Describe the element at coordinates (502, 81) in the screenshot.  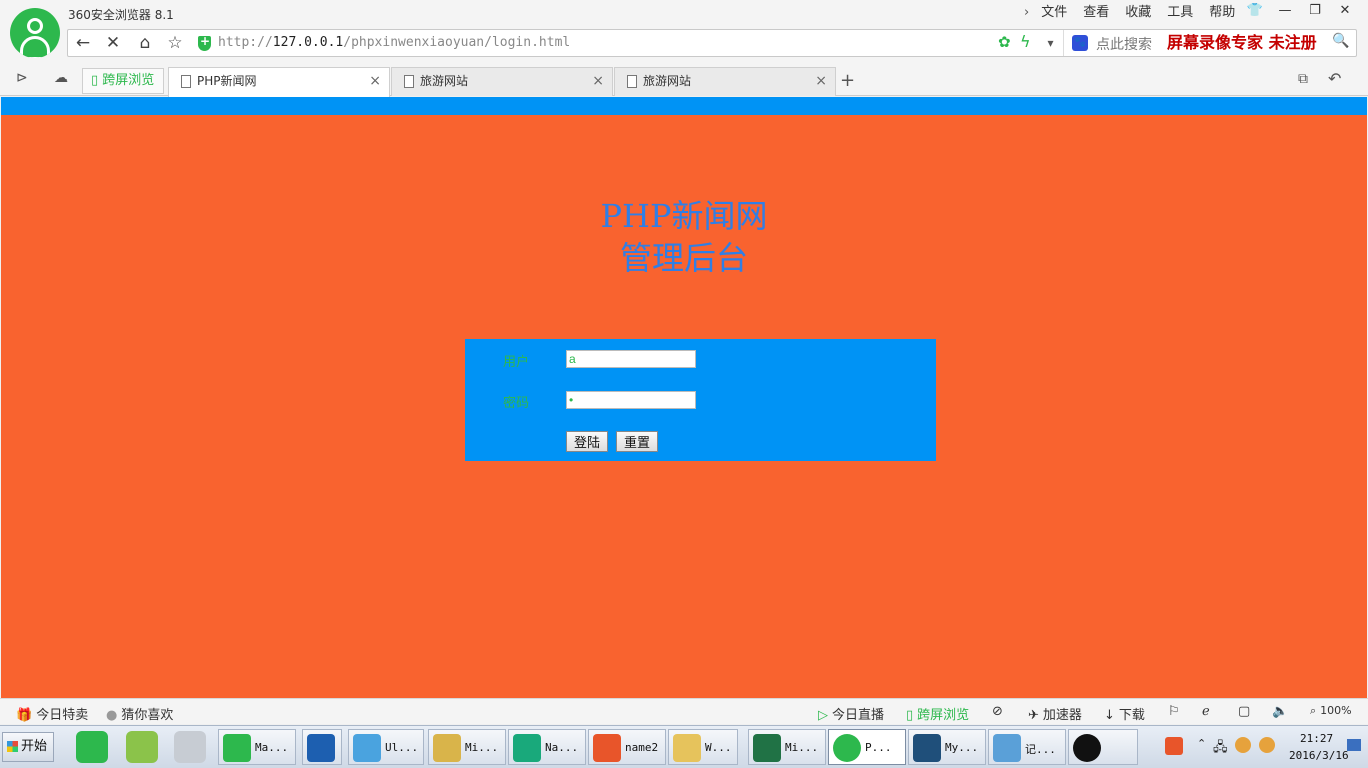
I see `tab-travel-1: 旅游网站 ×` at that location.